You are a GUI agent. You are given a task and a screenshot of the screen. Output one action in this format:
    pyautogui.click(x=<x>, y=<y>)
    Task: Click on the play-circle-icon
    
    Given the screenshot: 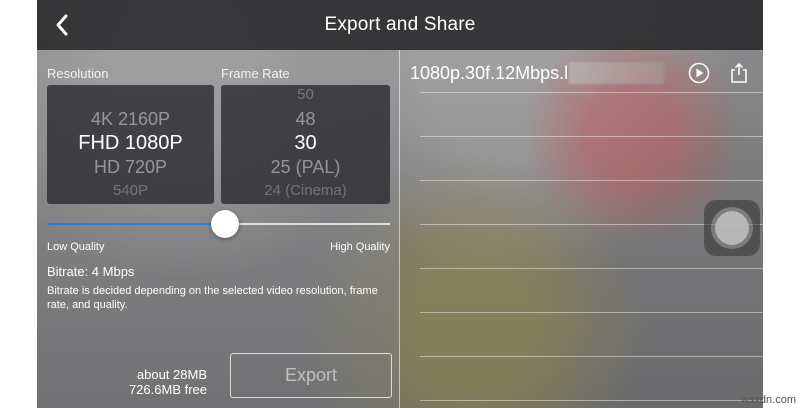 What is the action you would take?
    pyautogui.click(x=699, y=73)
    